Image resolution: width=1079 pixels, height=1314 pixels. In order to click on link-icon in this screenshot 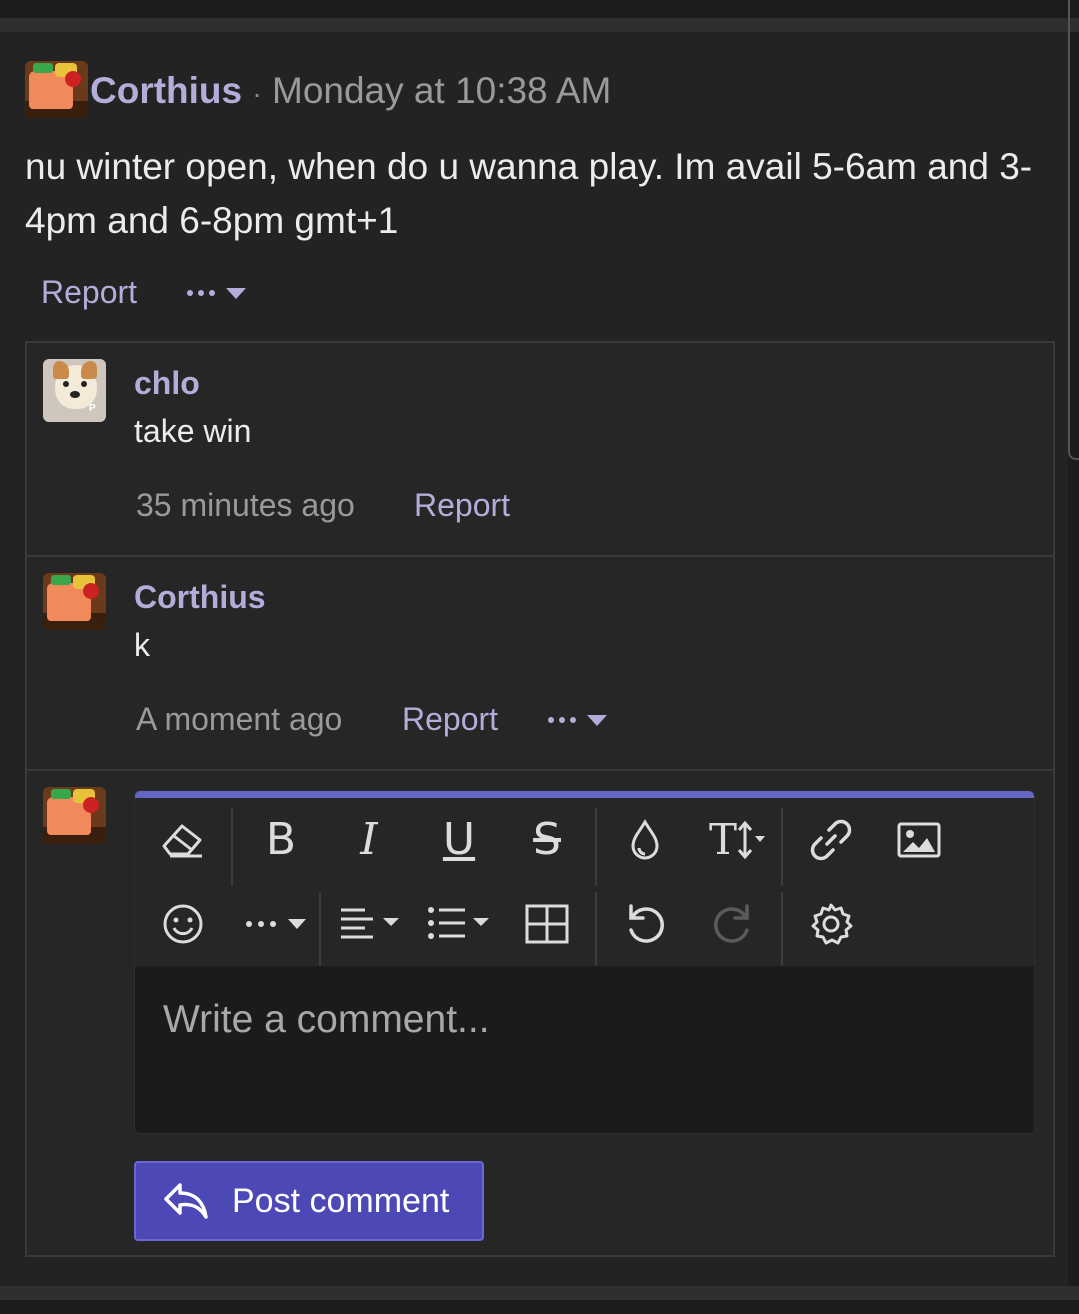, I will do `click(831, 840)`.